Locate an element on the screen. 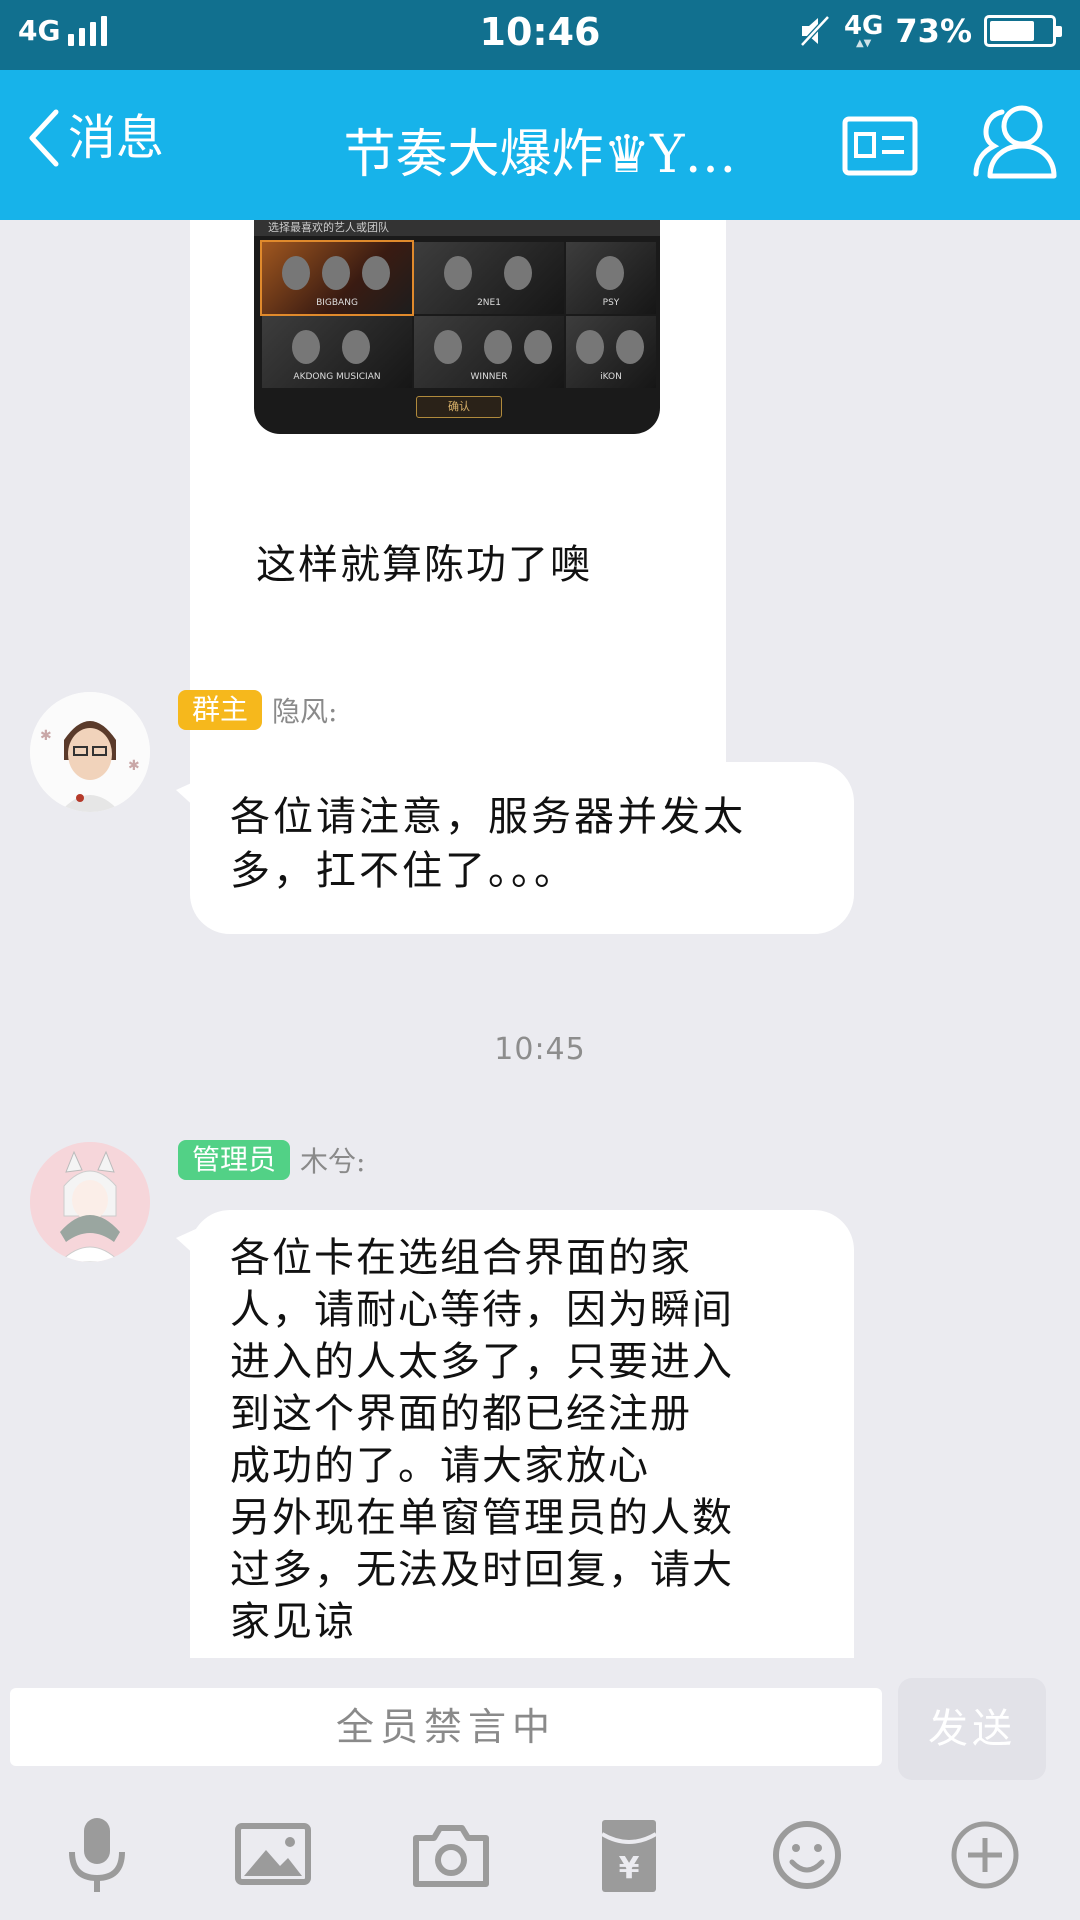 This screenshot has height=1920, width=1080. network-type-2: 4G ▲▼ is located at coordinates (863, 30).